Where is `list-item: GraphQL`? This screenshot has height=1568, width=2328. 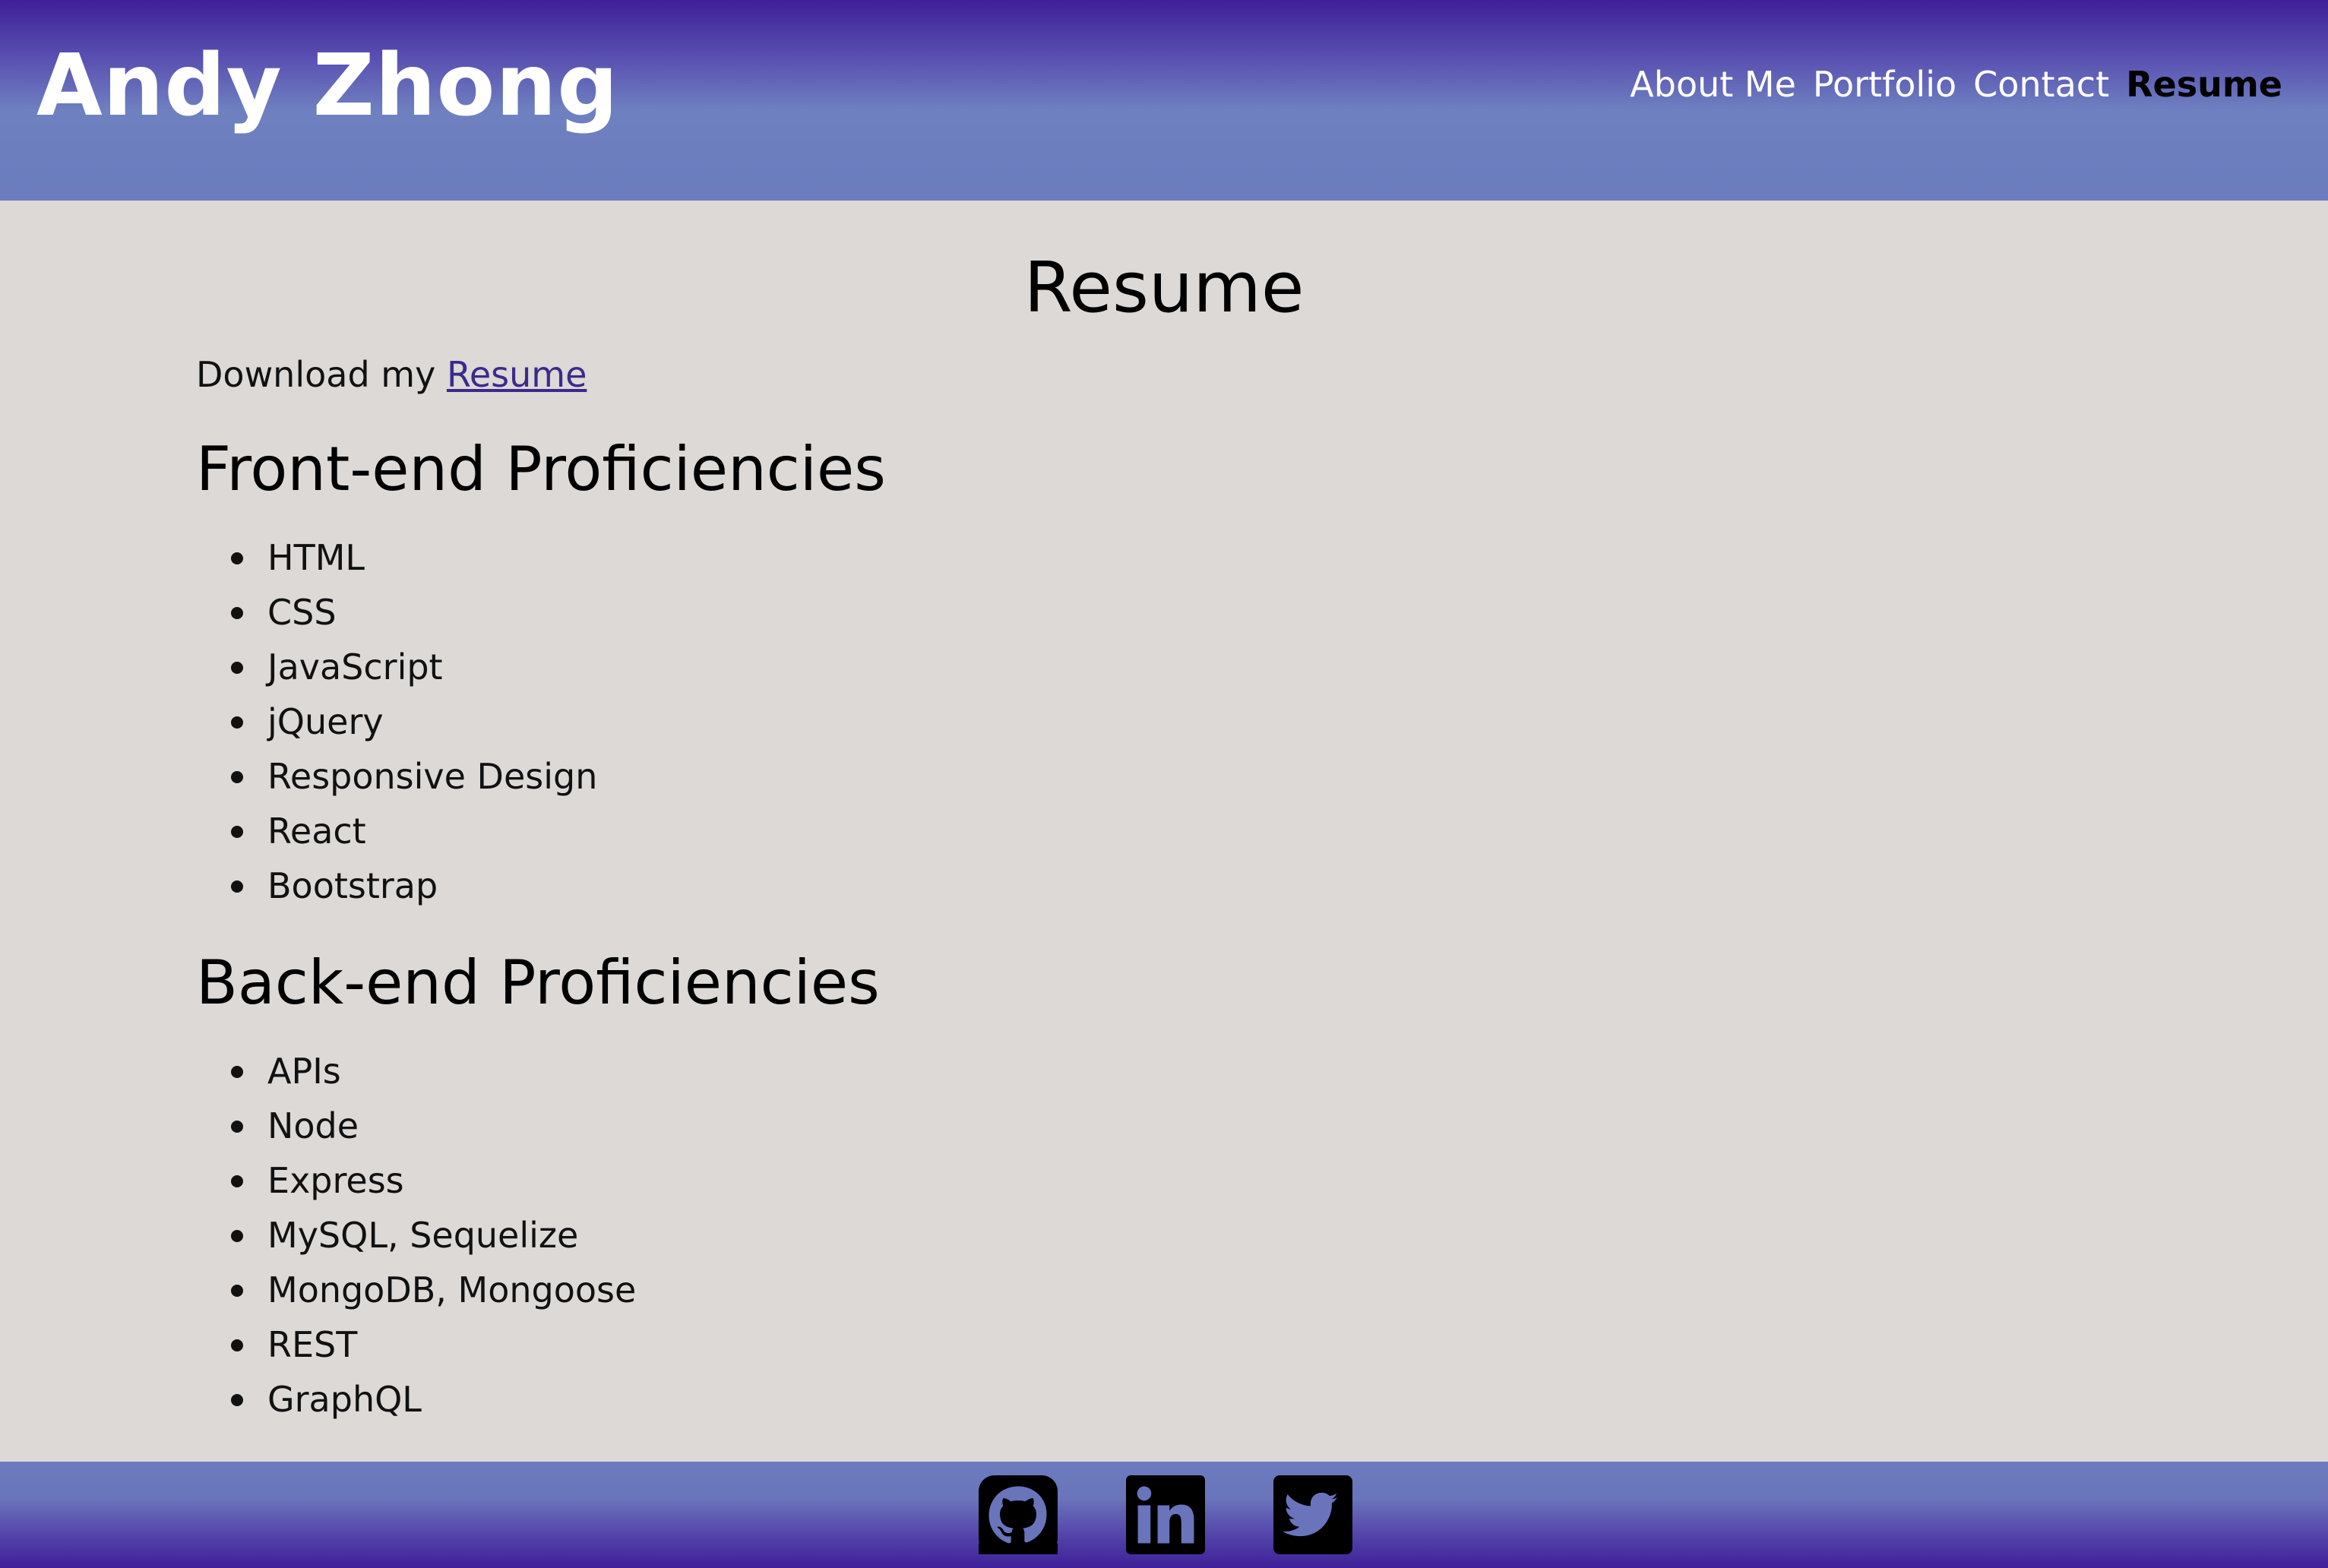 list-item: GraphQL is located at coordinates (416, 1400).